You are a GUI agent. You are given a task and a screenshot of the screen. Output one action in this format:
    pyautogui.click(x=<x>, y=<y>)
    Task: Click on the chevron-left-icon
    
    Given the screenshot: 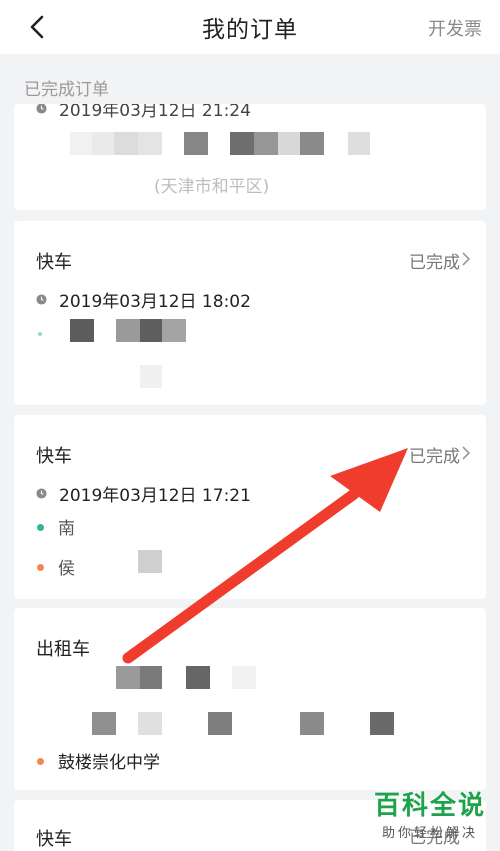 What is the action you would take?
    pyautogui.click(x=37, y=27)
    